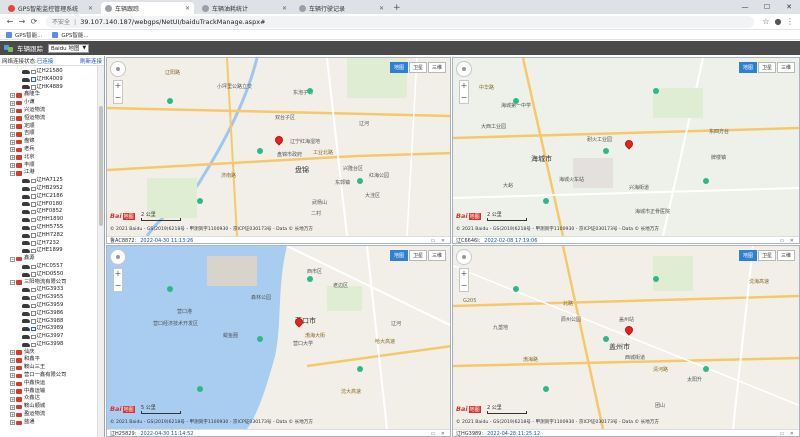  Describe the element at coordinates (48, 251) in the screenshot. I see `tree-vehicle-item: 辽HE1899` at that location.